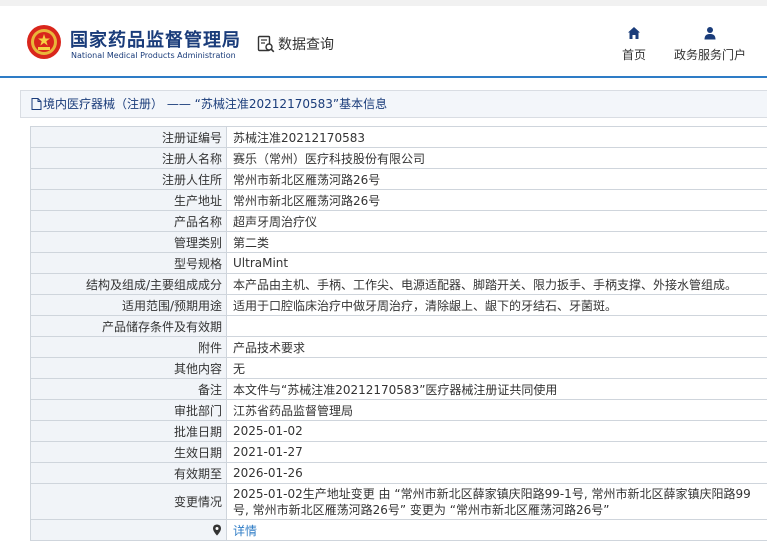  What do you see at coordinates (44, 42) in the screenshot?
I see `national-emblem-icon` at bounding box center [44, 42].